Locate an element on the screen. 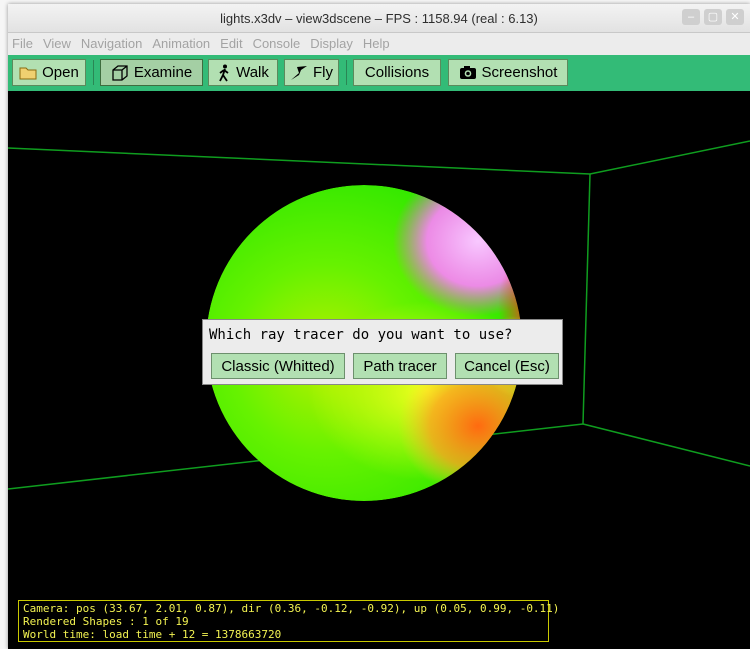 The image size is (750, 649). menu-file: File is located at coordinates (23, 44).